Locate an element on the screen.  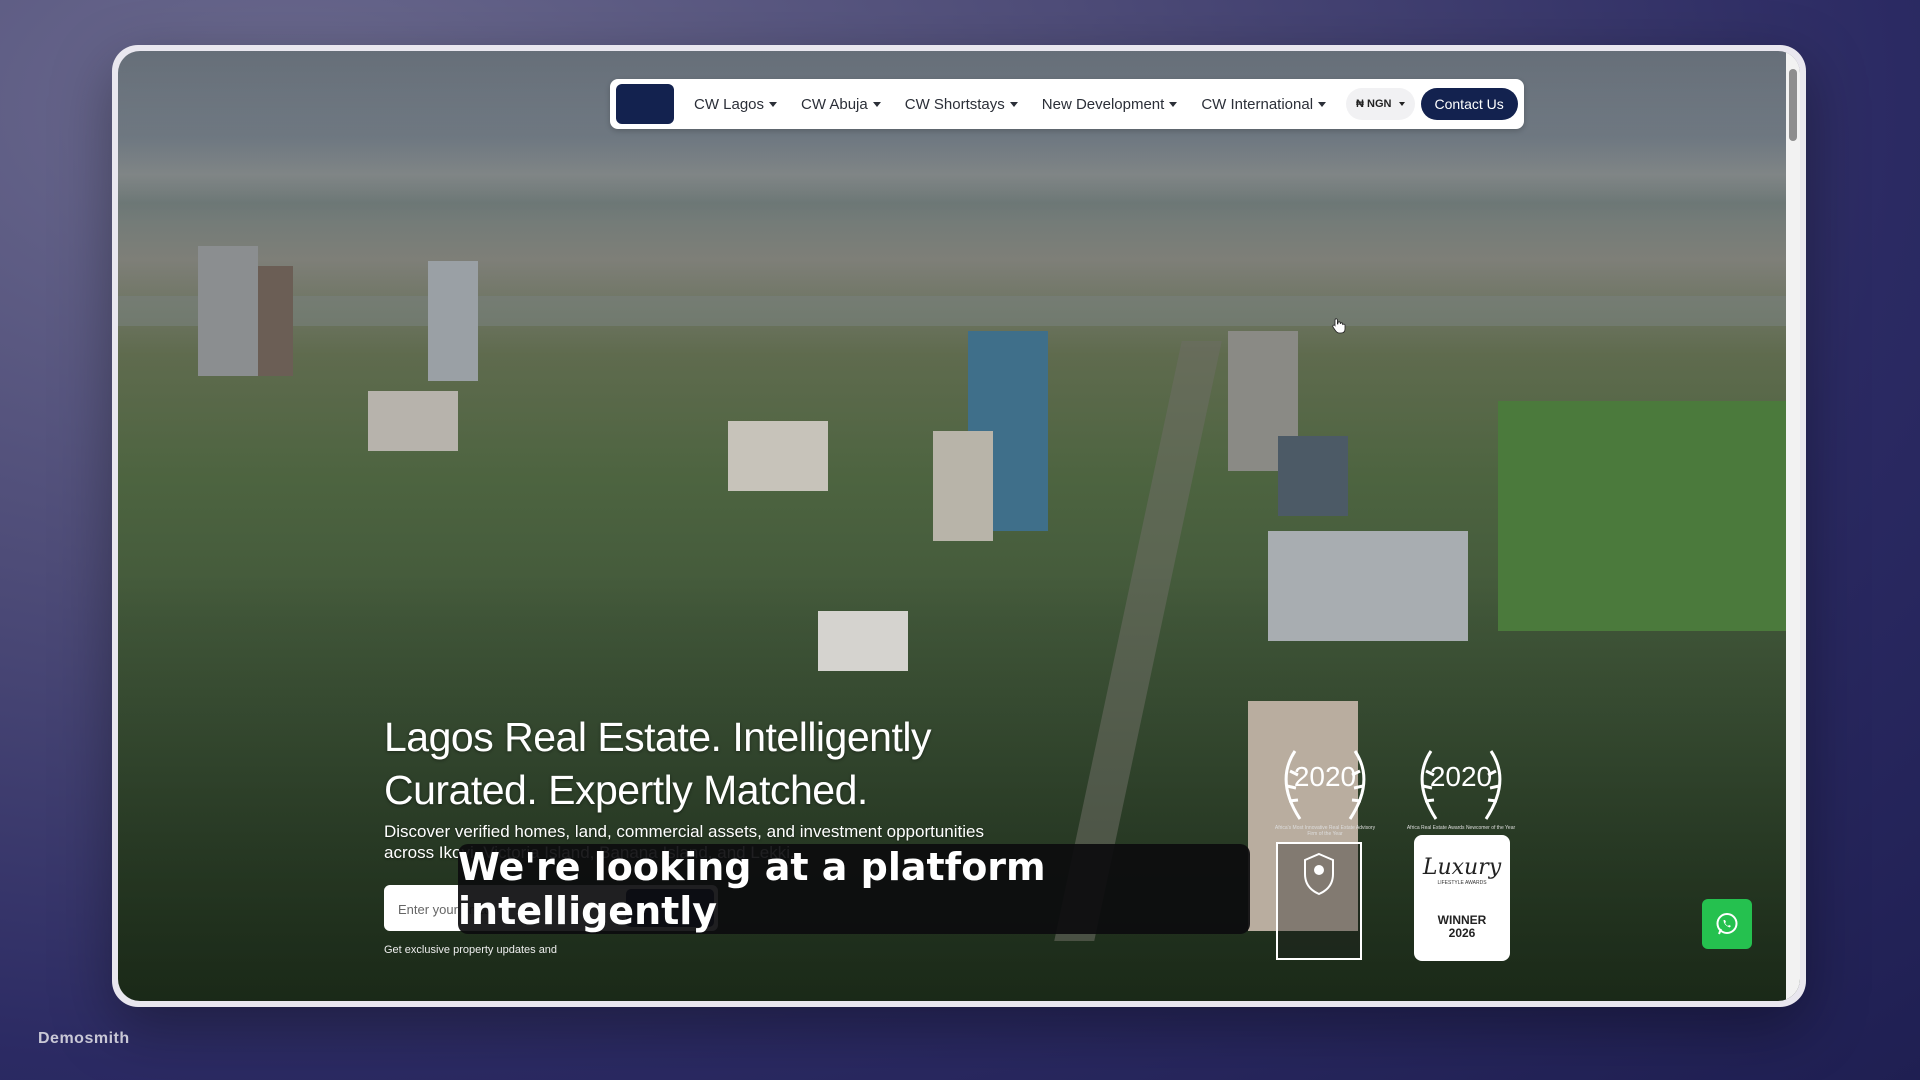
nav-item-label: CW Shortstays is located at coordinates (954, 104).